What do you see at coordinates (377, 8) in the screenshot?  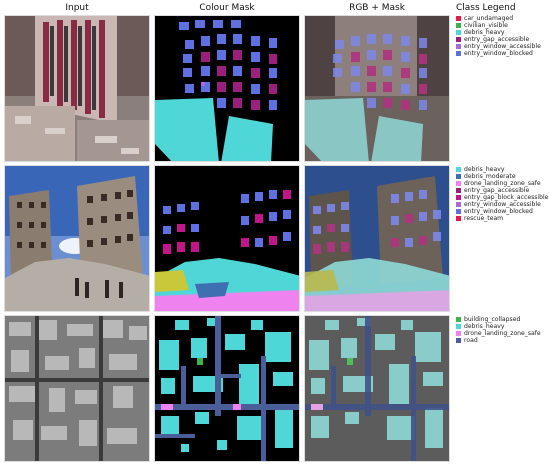 I see `header-rgb-mask: RGB + Mask` at bounding box center [377, 8].